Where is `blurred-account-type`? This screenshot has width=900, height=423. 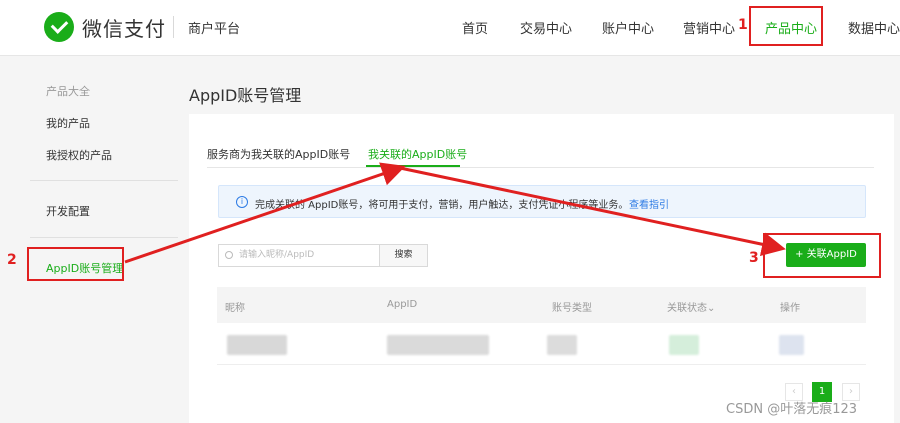
blurred-account-type is located at coordinates (562, 345).